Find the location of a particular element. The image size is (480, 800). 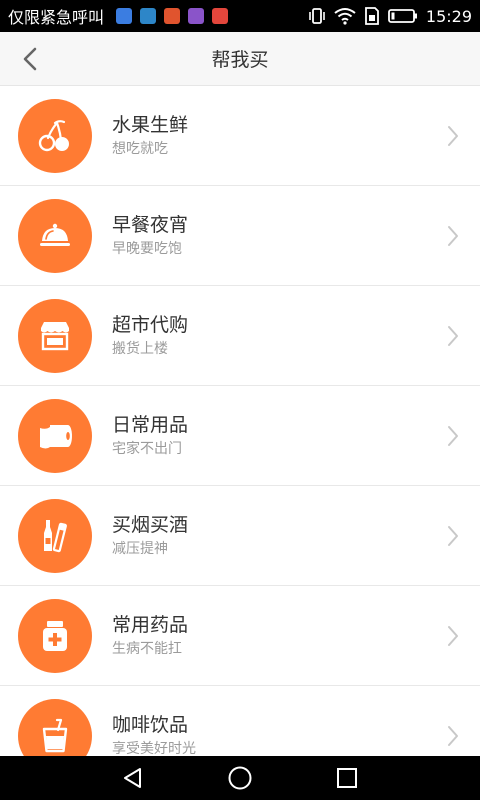

wifi-icon is located at coordinates (345, 16).